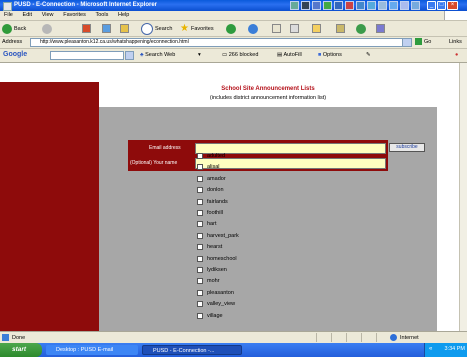 The image size is (467, 357). What do you see at coordinates (276, 28) in the screenshot?
I see `mail-button` at bounding box center [276, 28].